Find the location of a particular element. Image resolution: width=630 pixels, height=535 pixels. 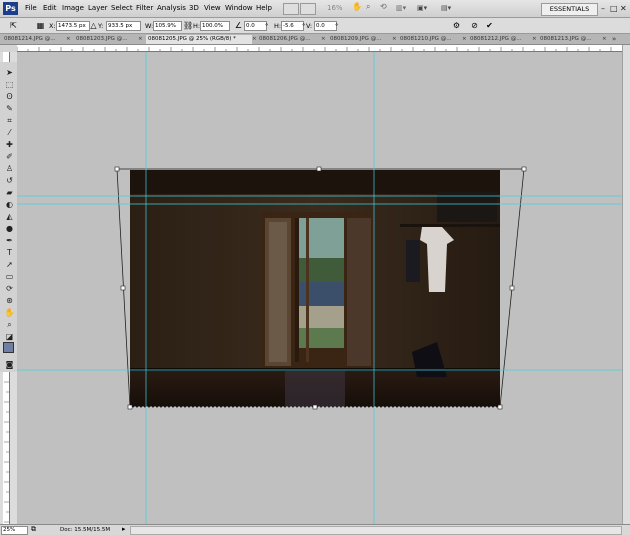

screen-mode-icon: ▣▾ is located at coordinates (422, 8).